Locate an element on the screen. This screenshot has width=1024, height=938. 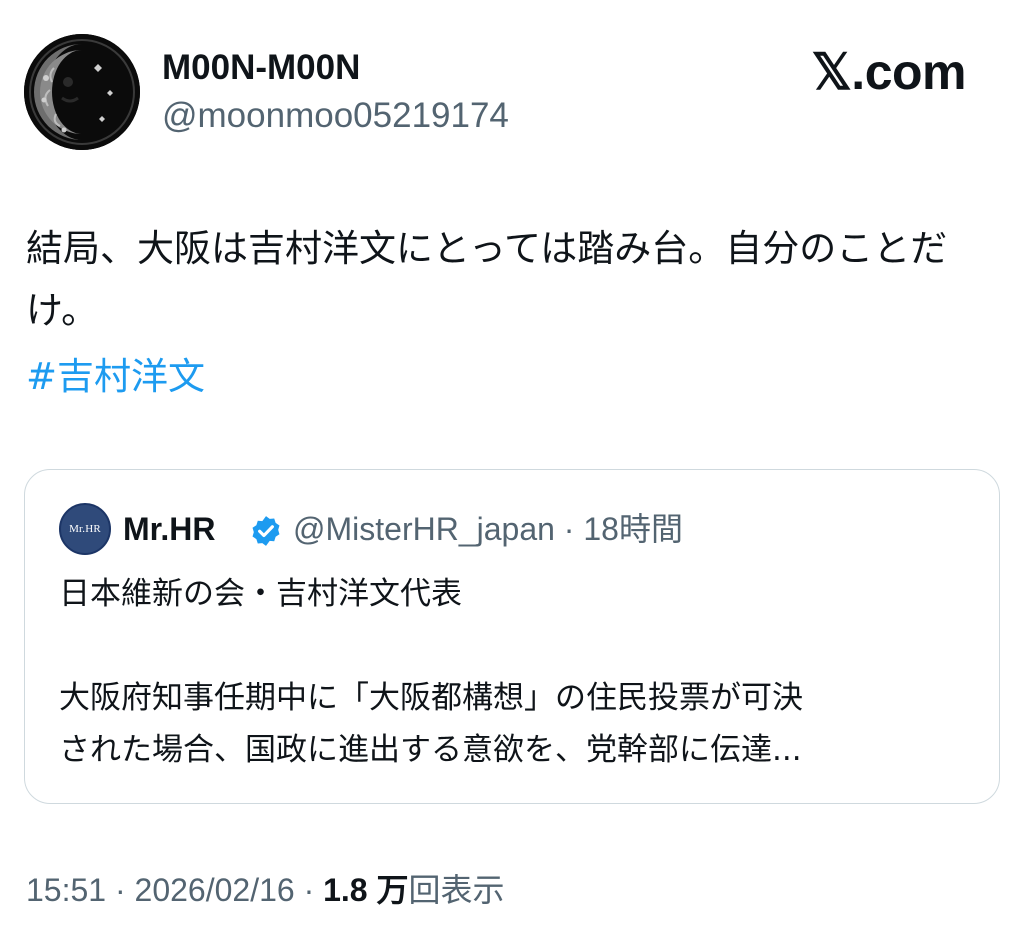
quoted-tweet-meta: @MisterHR_japan · 18時間 is located at coordinates (488, 529).